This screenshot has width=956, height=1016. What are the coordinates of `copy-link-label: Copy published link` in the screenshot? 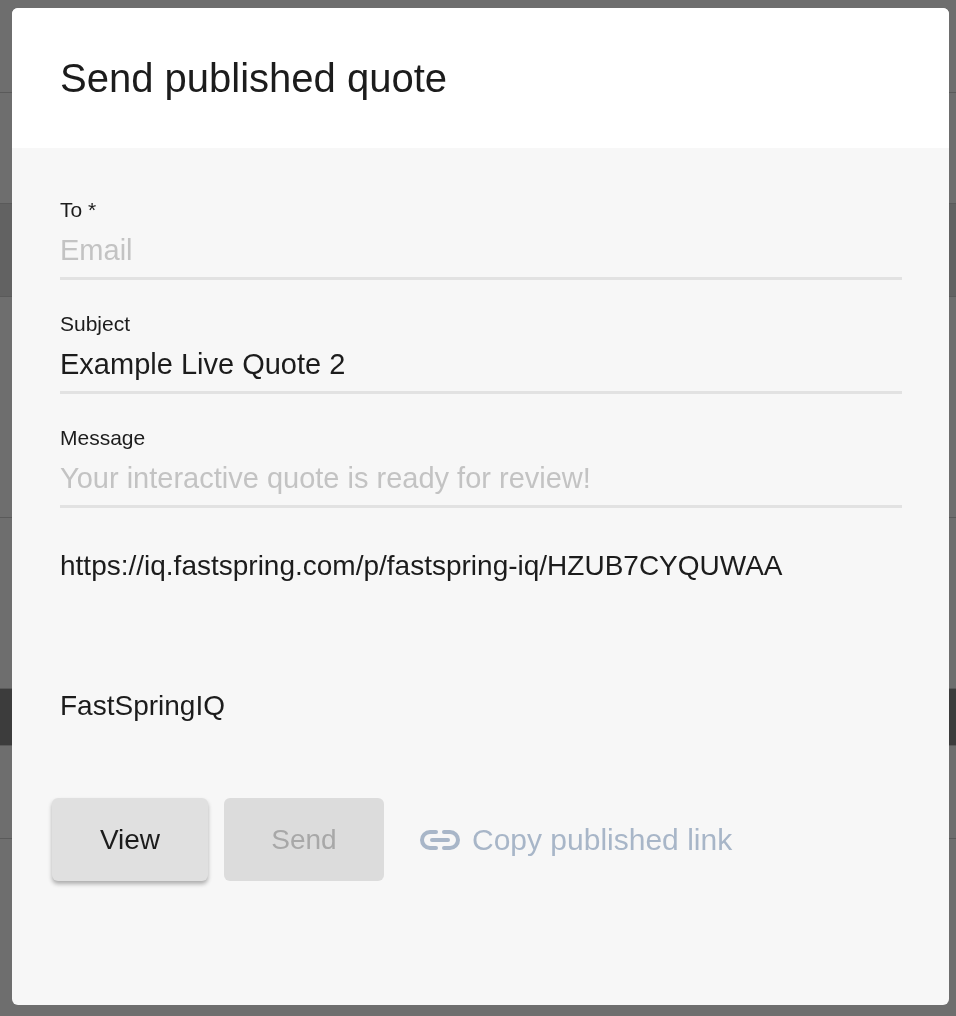 It's located at (602, 839).